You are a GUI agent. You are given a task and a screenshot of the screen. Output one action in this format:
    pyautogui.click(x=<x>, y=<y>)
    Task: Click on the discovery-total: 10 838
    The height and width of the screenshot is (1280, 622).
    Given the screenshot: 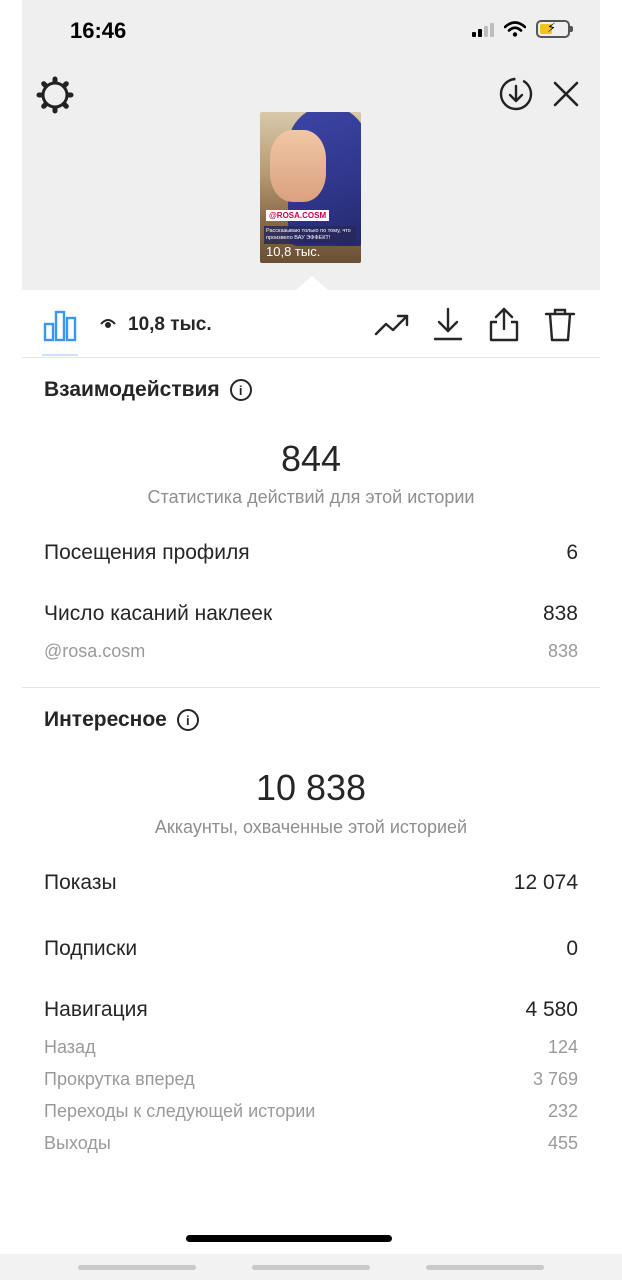 What is the action you would take?
    pyautogui.click(x=311, y=787)
    